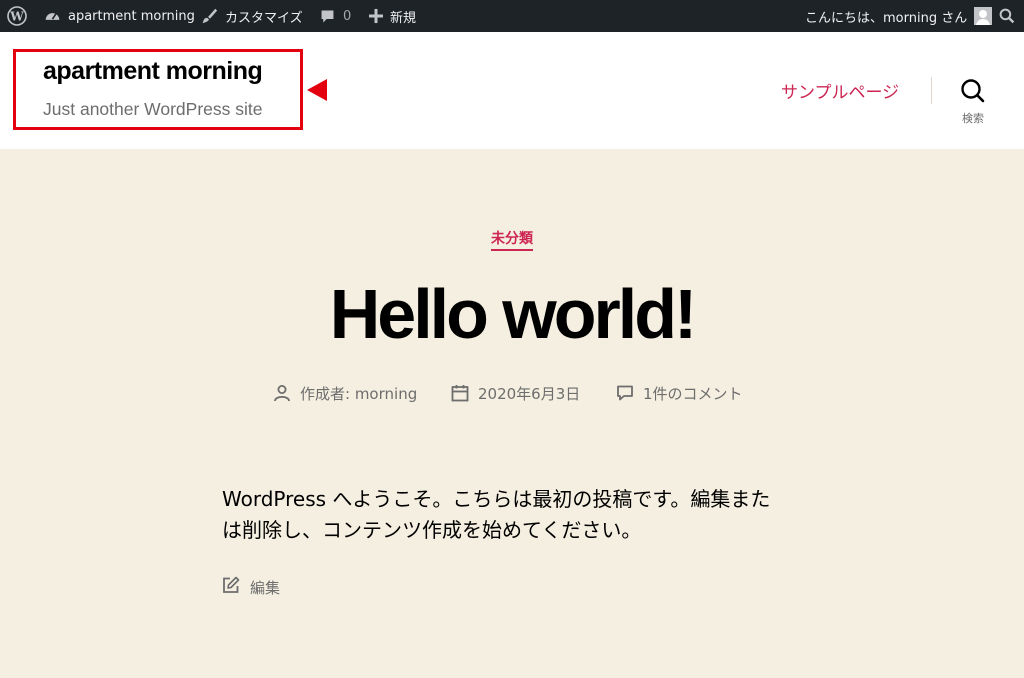 This screenshot has height=678, width=1024. Describe the element at coordinates (931, 90) in the screenshot. I see `nav-divider` at that location.